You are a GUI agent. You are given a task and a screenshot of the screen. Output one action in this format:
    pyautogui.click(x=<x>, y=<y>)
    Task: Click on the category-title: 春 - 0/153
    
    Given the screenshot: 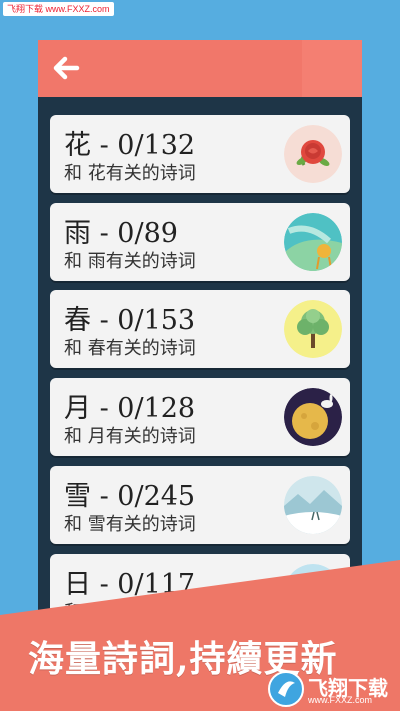 What is the action you would take?
    pyautogui.click(x=130, y=320)
    